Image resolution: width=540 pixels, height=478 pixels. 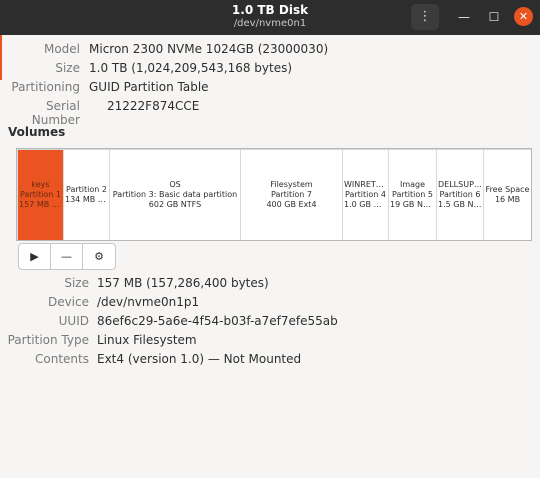 What do you see at coordinates (41, 204) in the screenshot?
I see `partition-line: 157 MB Ext4` at bounding box center [41, 204].